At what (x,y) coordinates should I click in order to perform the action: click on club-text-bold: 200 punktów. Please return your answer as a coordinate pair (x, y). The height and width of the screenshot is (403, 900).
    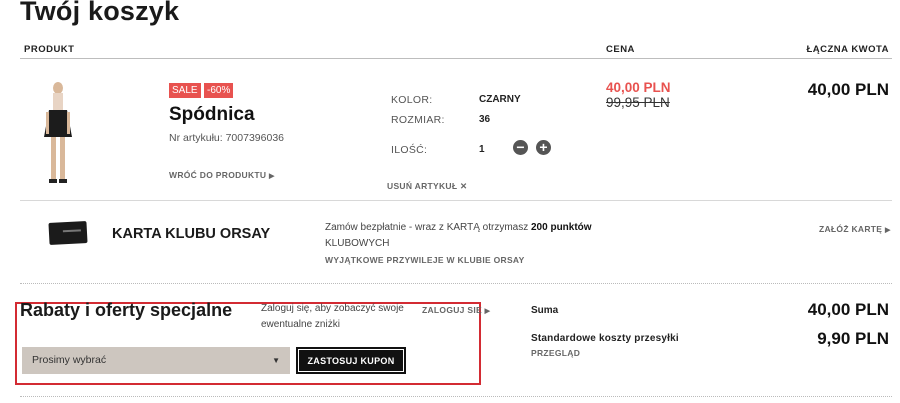
    Looking at the image, I should click on (561, 227).